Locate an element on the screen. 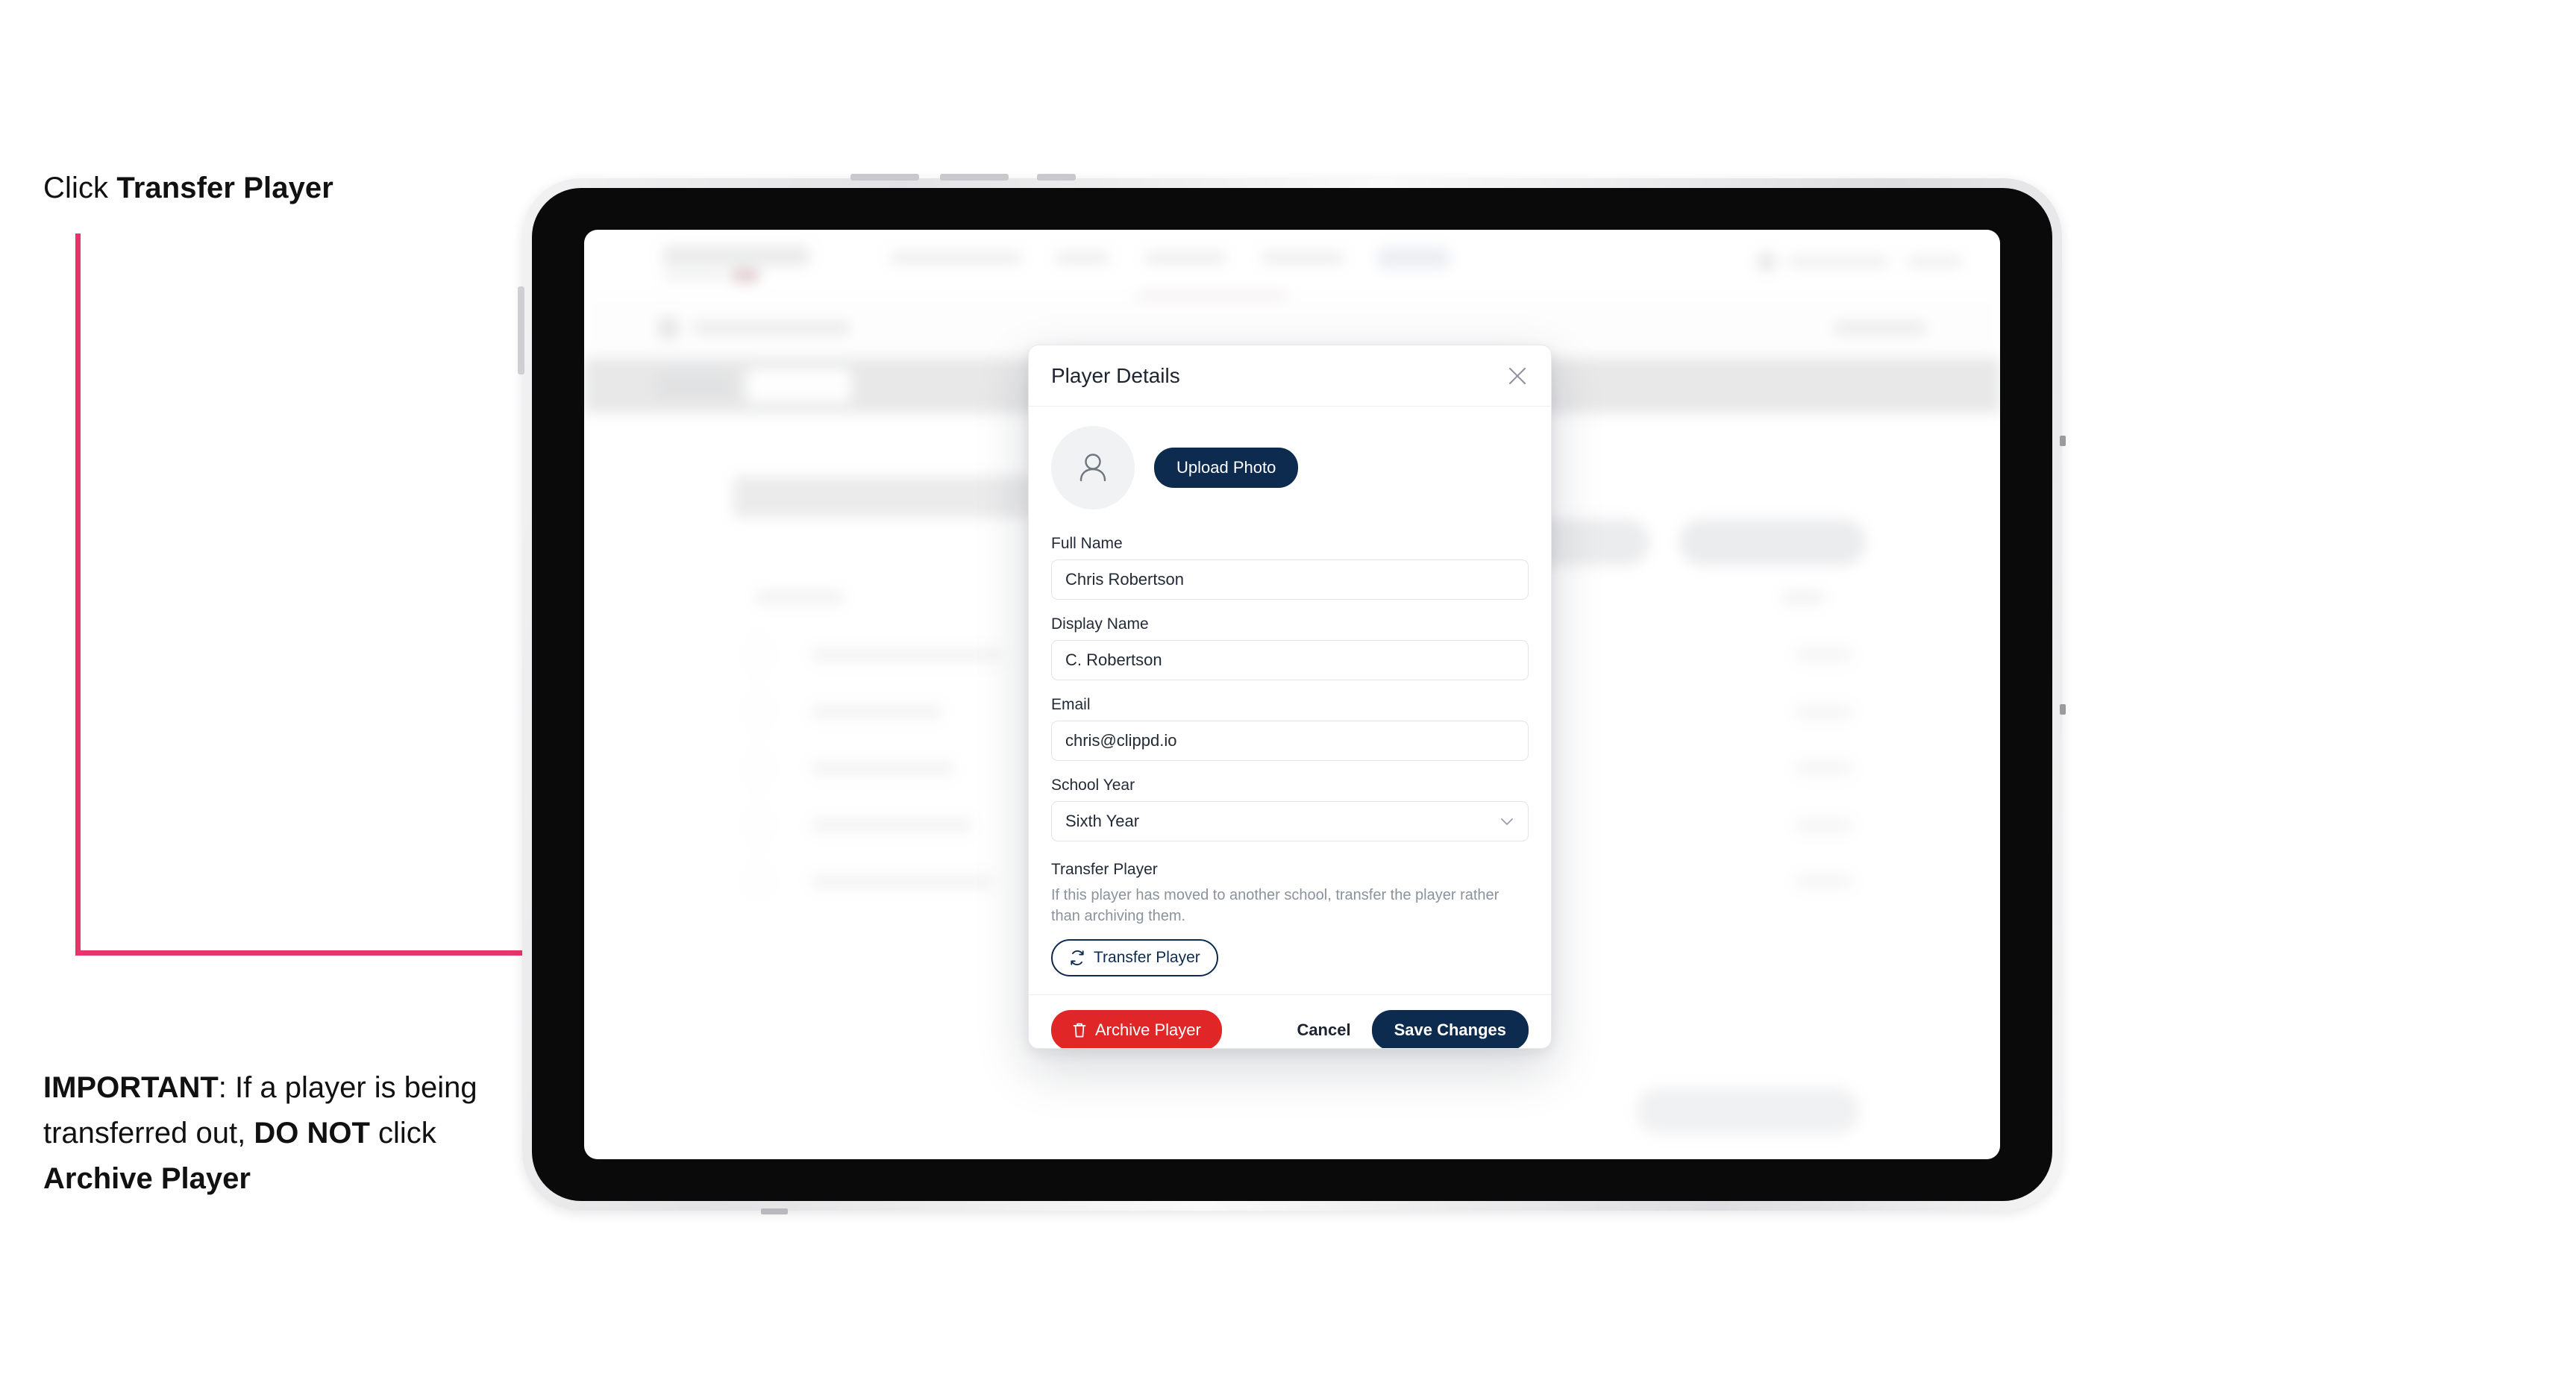 Image resolution: width=2576 pixels, height=1386 pixels. field-label-full-name: Full Name is located at coordinates (1087, 543).